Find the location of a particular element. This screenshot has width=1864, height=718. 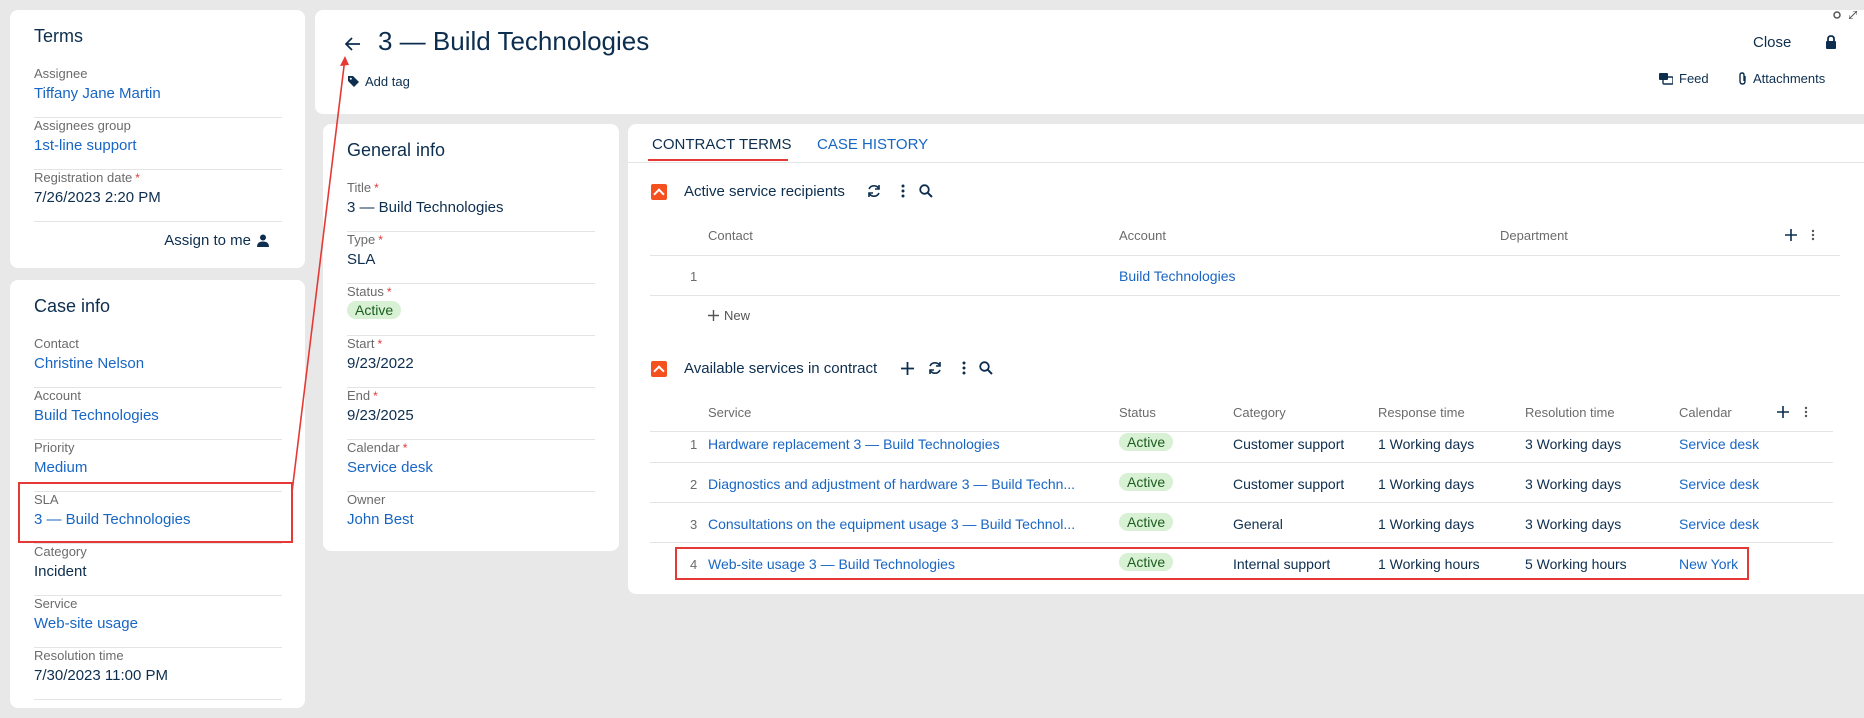

priority-value: Medium is located at coordinates (60, 467).